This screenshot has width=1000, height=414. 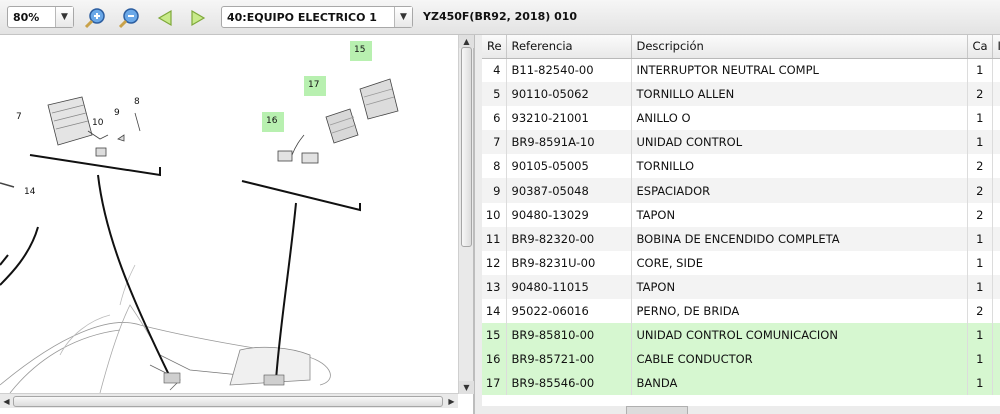 I want to click on zoom-value: 80%, so click(x=26, y=17).